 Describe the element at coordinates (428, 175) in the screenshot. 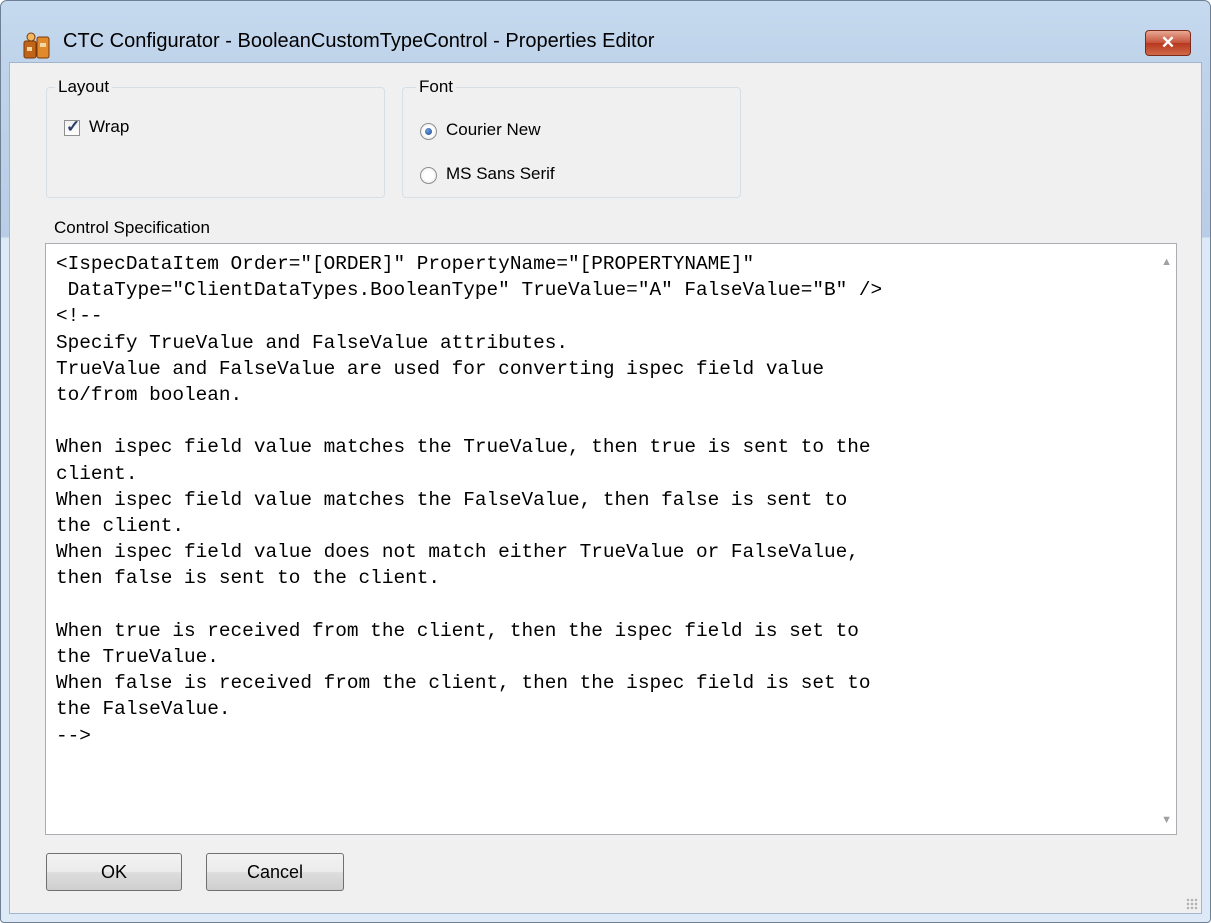

I see `ms-sans-serif-radio` at that location.